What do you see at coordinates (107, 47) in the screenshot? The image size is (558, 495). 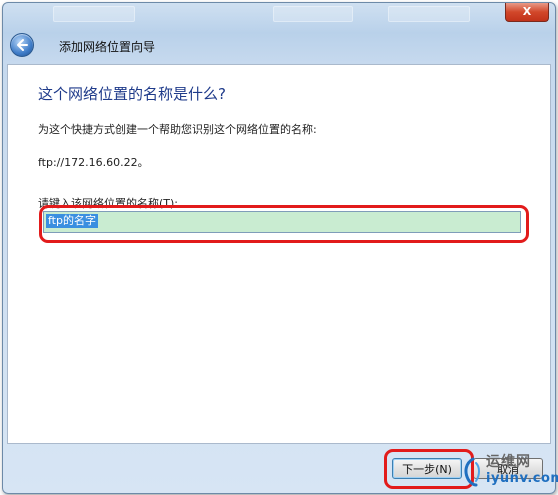 I see `wizard-title: 添加网络位置向导` at bounding box center [107, 47].